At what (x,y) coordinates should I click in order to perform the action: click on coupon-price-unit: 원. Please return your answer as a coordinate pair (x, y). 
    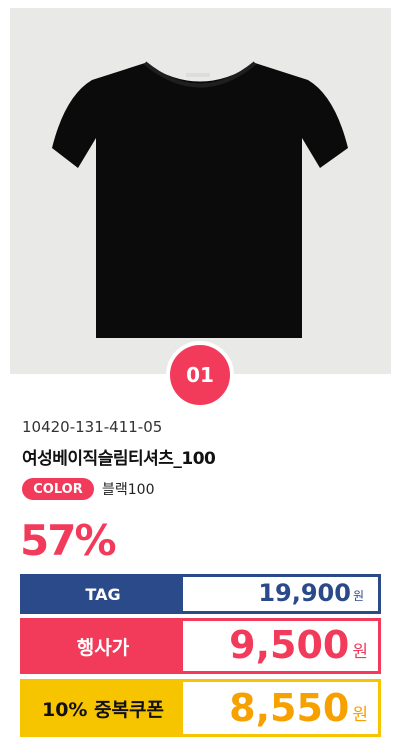
    Looking at the image, I should click on (360, 715).